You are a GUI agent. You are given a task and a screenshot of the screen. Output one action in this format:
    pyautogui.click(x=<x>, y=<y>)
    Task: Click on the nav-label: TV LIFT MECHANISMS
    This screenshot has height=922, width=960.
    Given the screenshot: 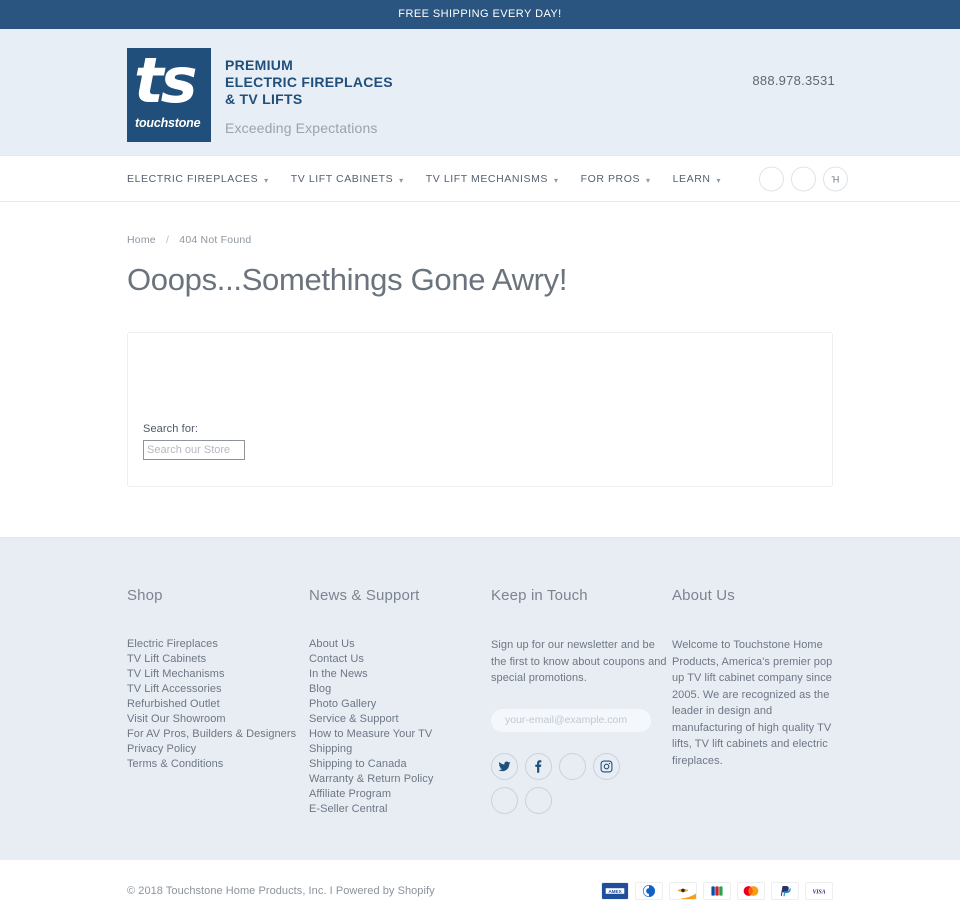 What is the action you would take?
    pyautogui.click(x=486, y=179)
    